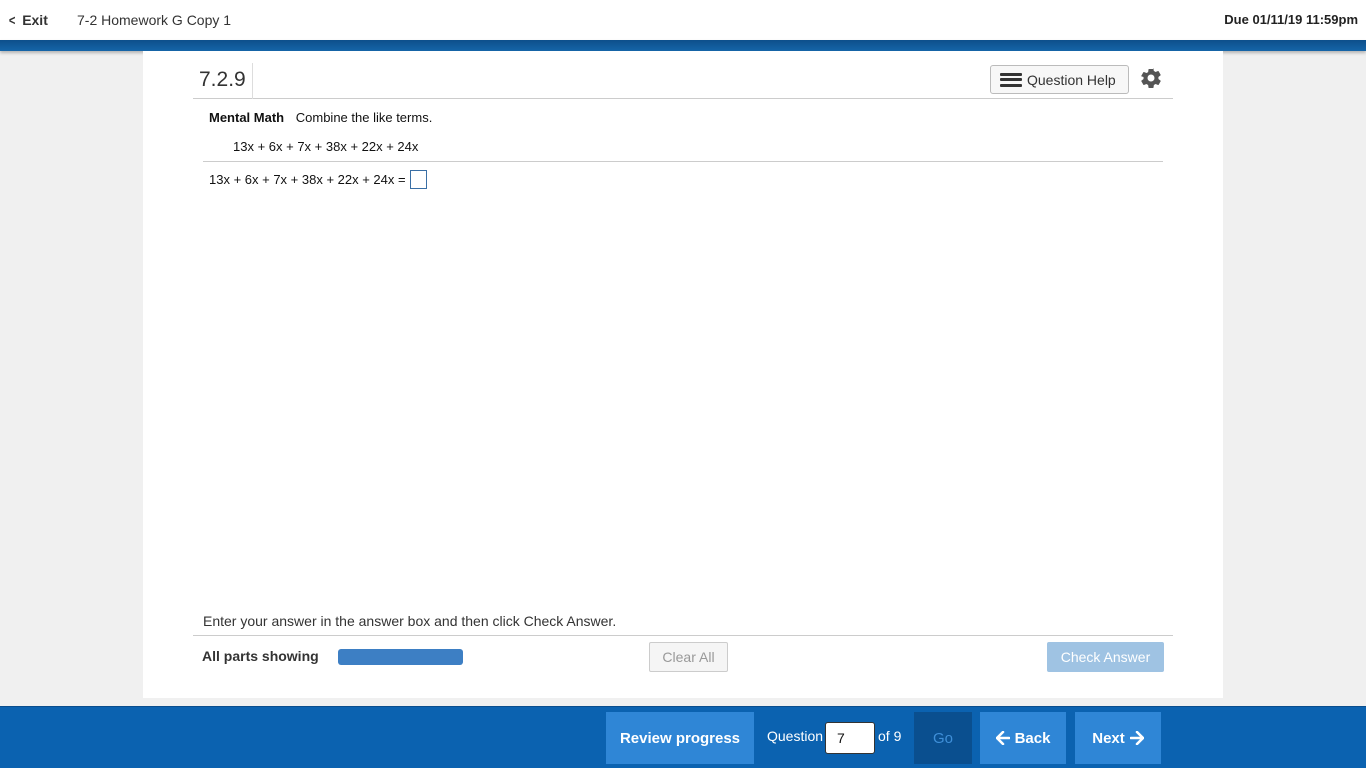  What do you see at coordinates (1011, 79) in the screenshot?
I see `list-icon` at bounding box center [1011, 79].